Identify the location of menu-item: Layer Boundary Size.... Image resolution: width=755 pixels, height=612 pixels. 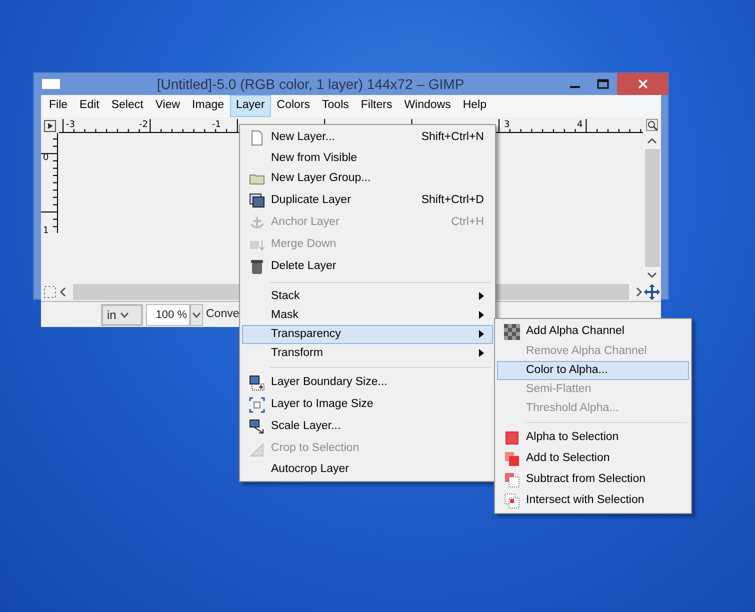
(367, 383).